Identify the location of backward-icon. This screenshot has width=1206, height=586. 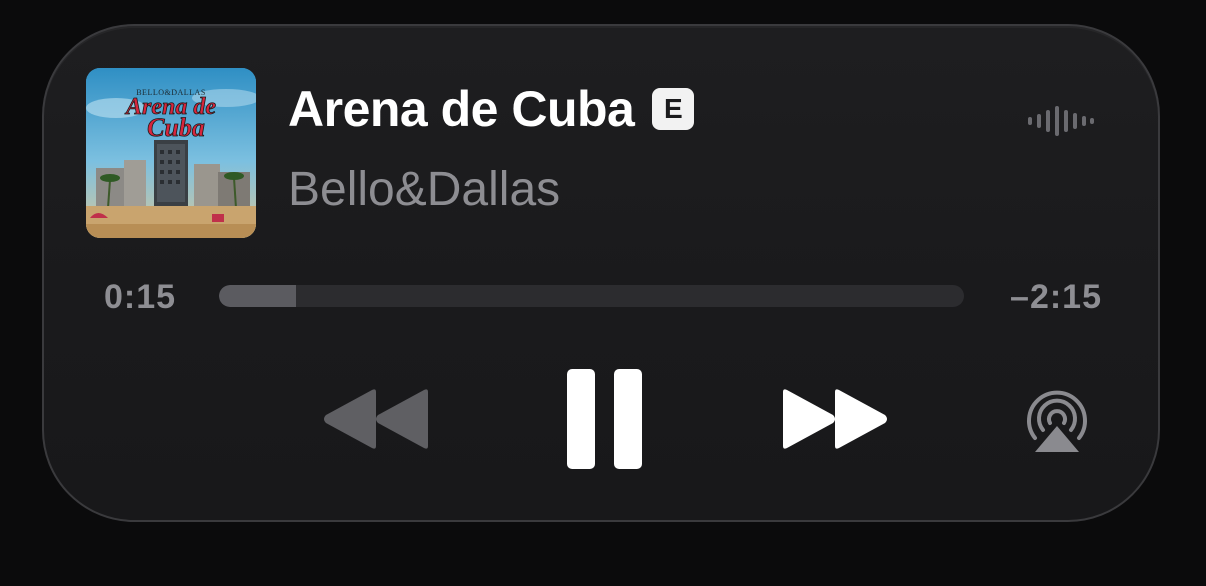
(376, 419).